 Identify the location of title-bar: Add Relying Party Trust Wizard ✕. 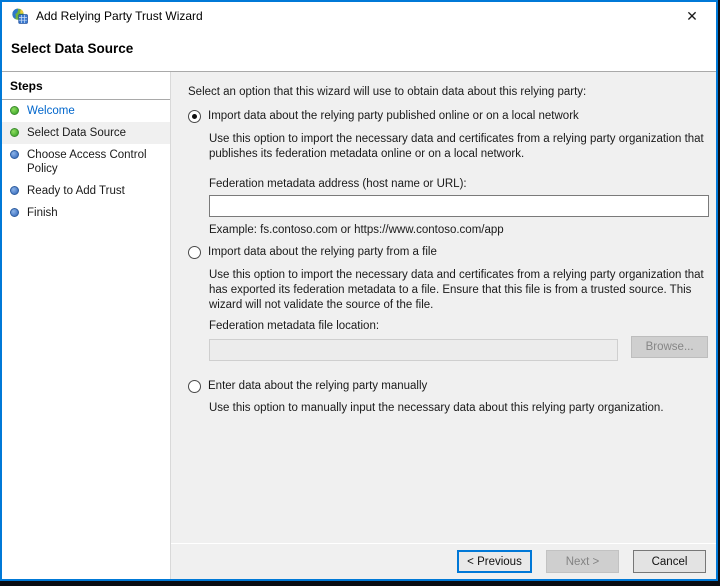
(359, 16).